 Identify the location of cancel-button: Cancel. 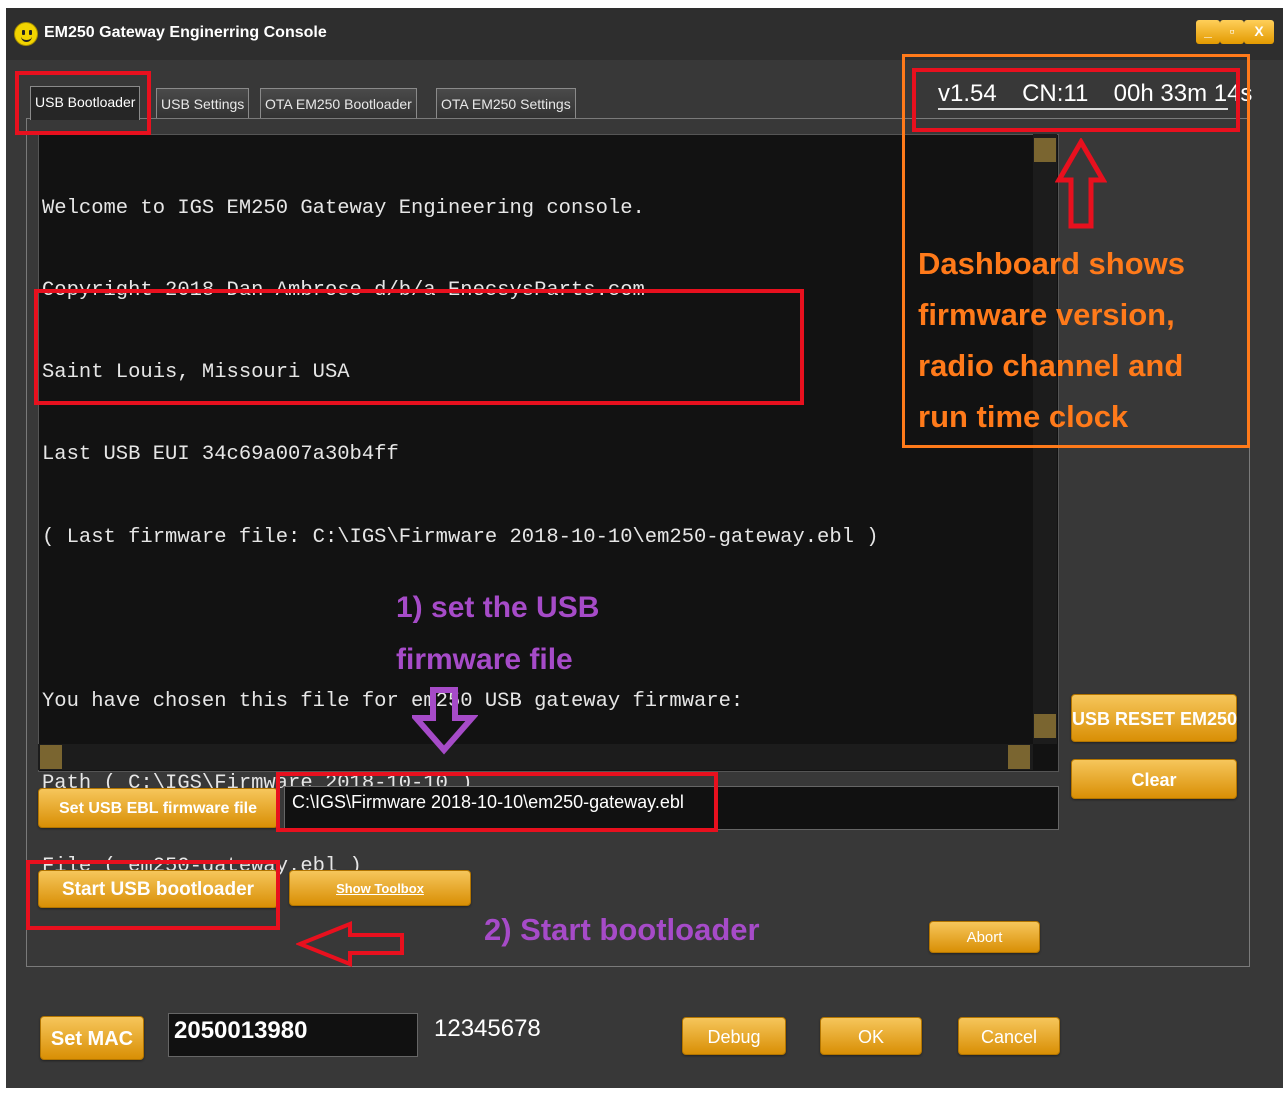
(1009, 1036).